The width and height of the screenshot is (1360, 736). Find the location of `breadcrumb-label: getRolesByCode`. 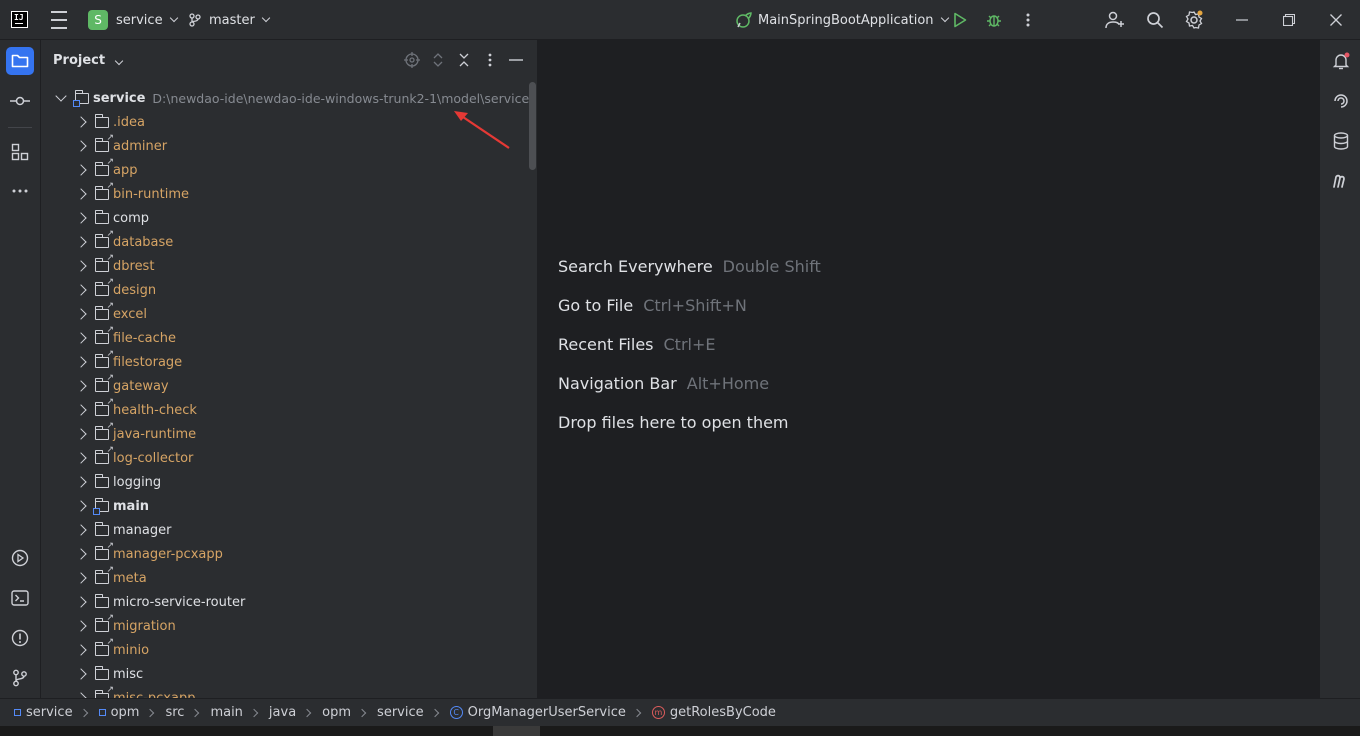

breadcrumb-label: getRolesByCode is located at coordinates (722, 712).